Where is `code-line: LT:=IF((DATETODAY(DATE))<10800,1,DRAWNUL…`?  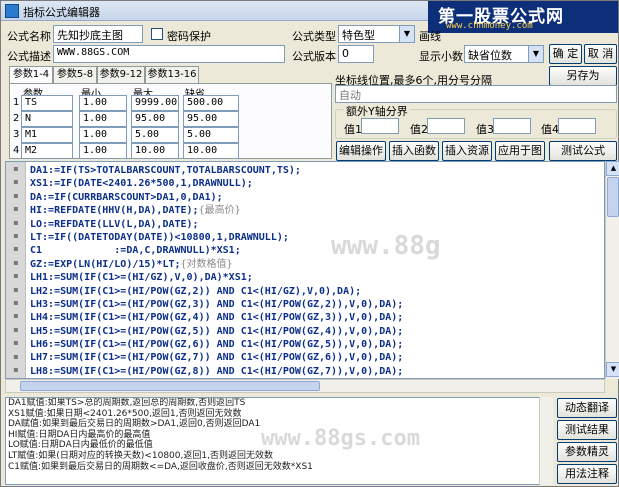 code-line: LT:=IF((DATETODAY(DATE))<10800,1,DRAWNUL… is located at coordinates (316, 237).